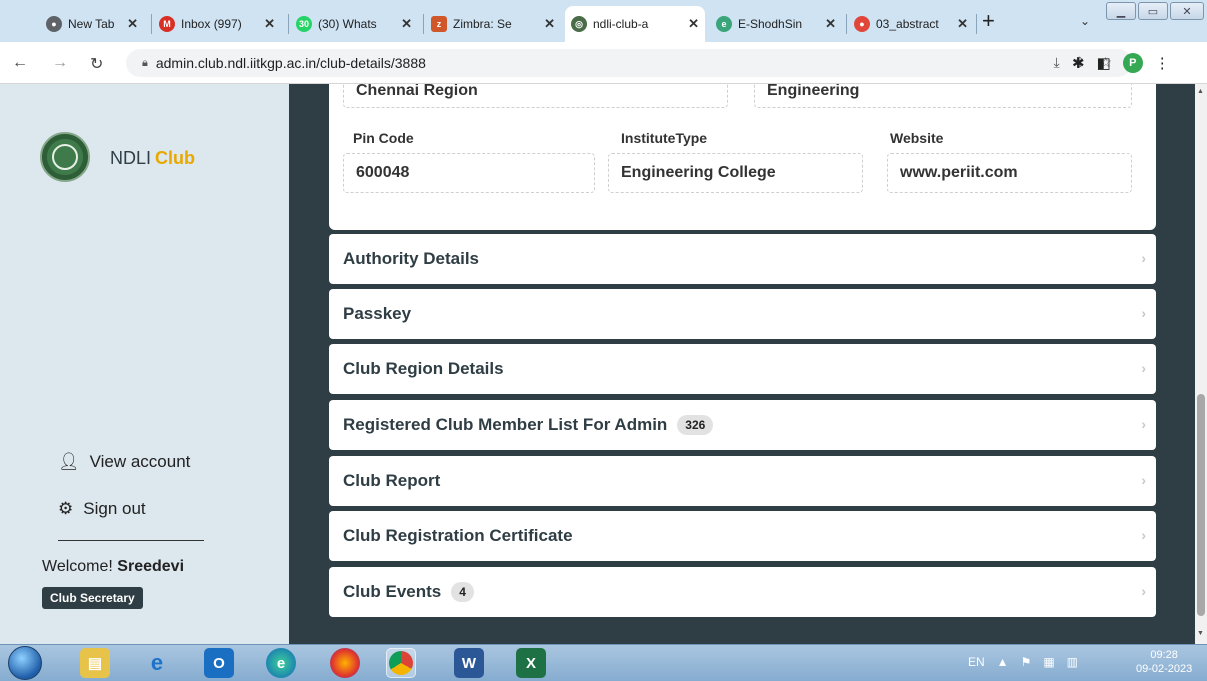 Image resolution: width=1207 pixels, height=681 pixels. What do you see at coordinates (345, 663) in the screenshot?
I see `firefox-icon` at bounding box center [345, 663].